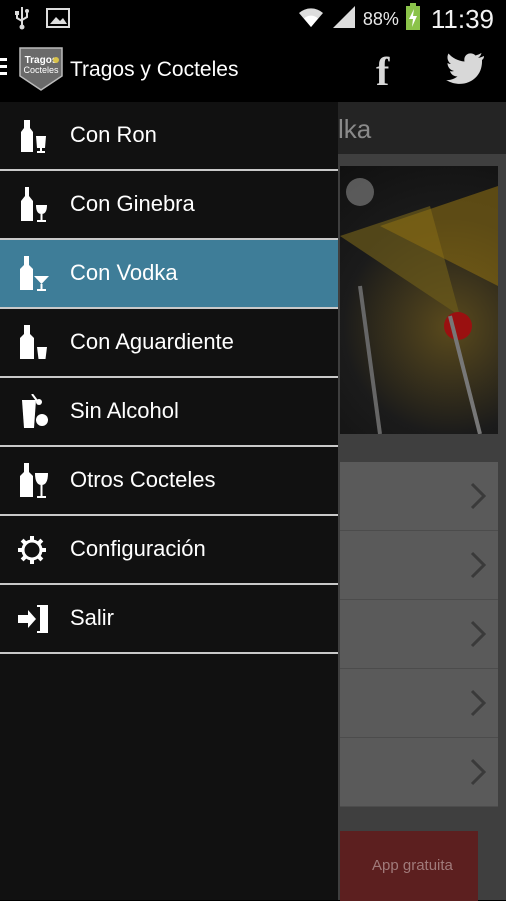  What do you see at coordinates (169, 619) in the screenshot?
I see `drawer-item-salir: Salir` at bounding box center [169, 619].